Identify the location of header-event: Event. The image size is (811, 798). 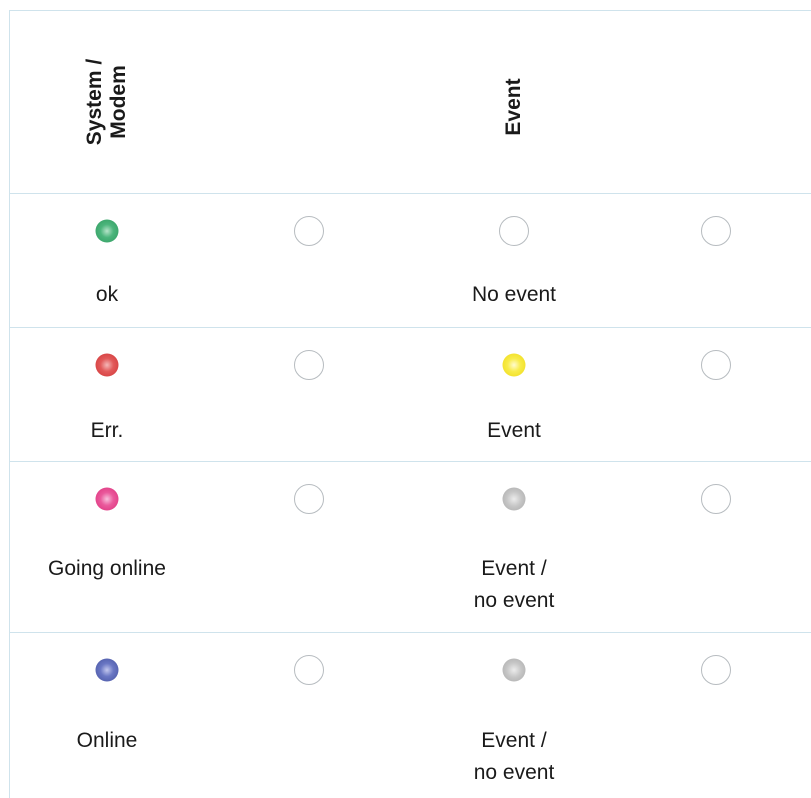
(513, 107).